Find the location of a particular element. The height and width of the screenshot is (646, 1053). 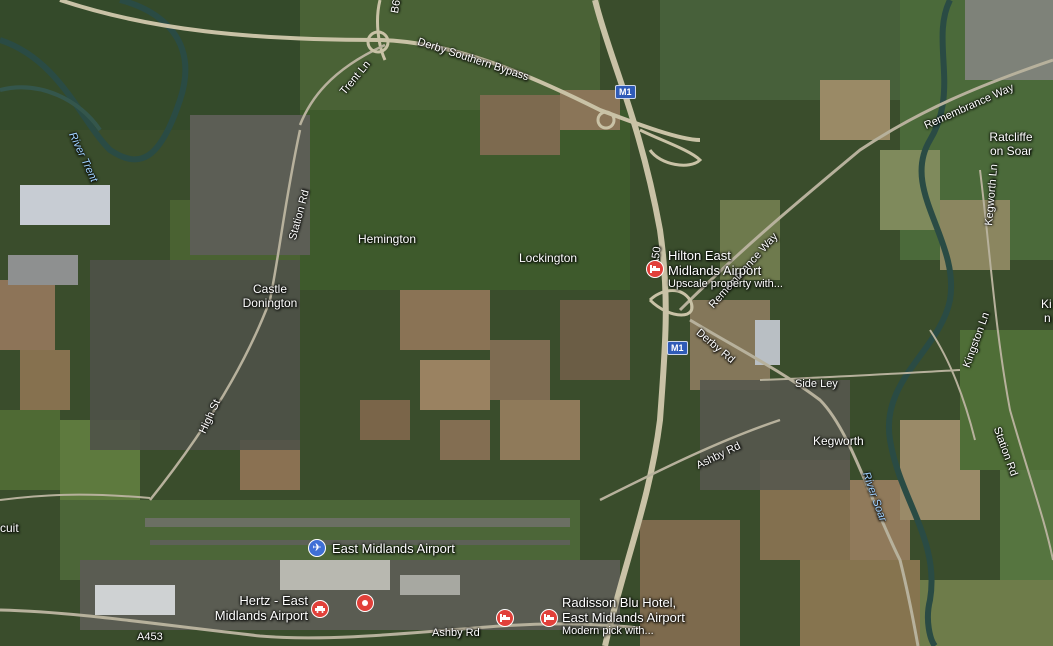

poi-radisson-title-1: Radisson Blu Hotel, is located at coordinates (619, 602).